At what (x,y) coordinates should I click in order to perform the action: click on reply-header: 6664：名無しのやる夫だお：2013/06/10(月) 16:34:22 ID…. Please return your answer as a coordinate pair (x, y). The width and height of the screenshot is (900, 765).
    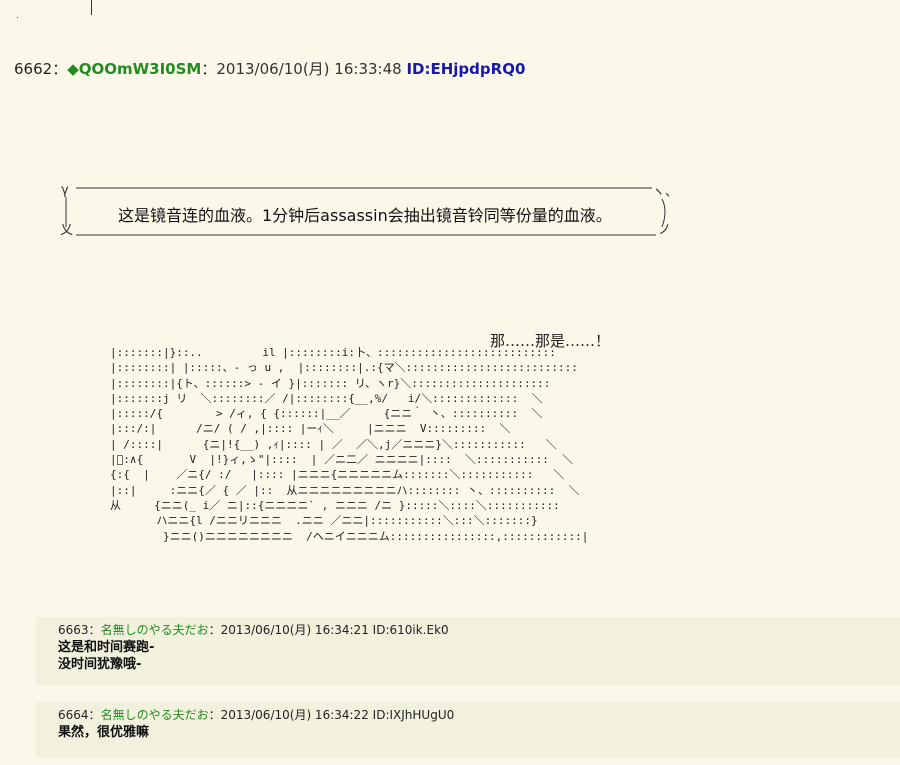
    Looking at the image, I should click on (256, 714).